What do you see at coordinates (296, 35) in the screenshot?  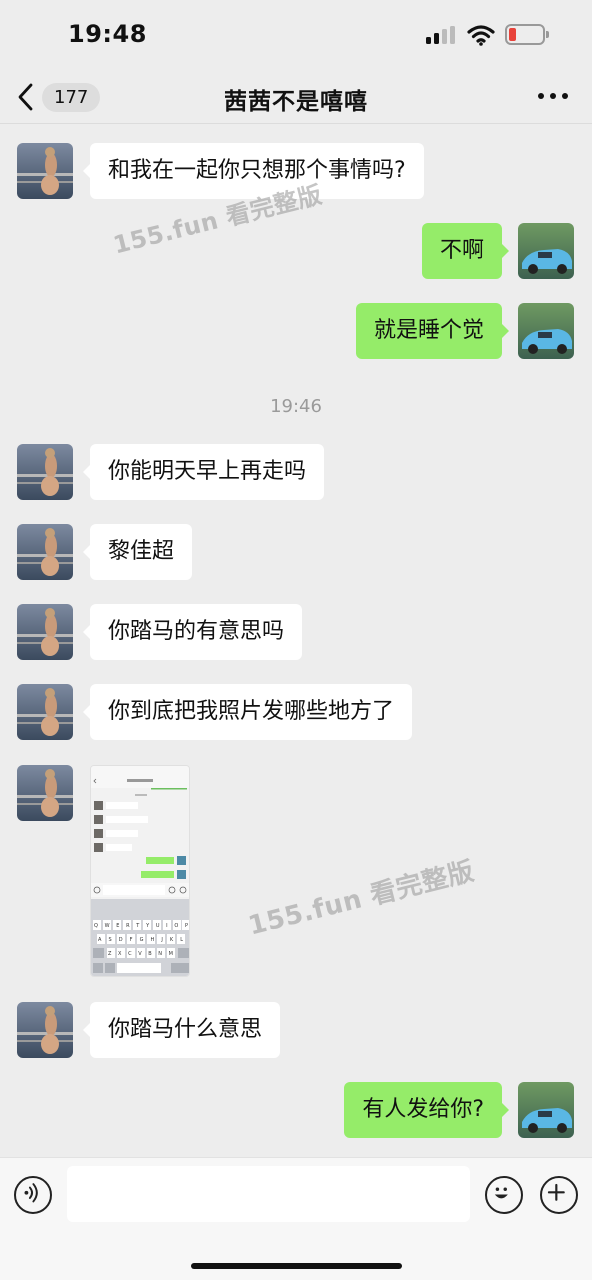 I see `status-bar: 19:48` at bounding box center [296, 35].